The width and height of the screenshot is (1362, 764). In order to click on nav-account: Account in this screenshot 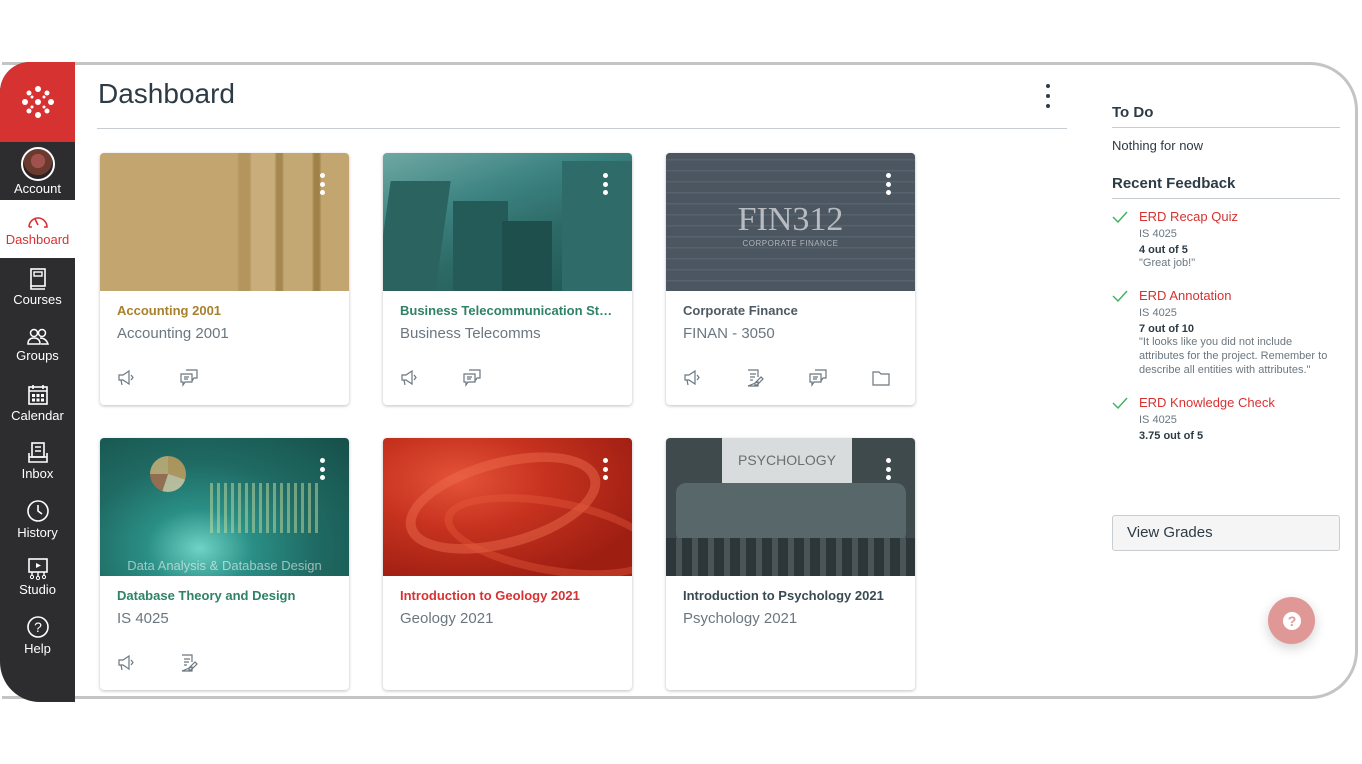, I will do `click(37, 171)`.